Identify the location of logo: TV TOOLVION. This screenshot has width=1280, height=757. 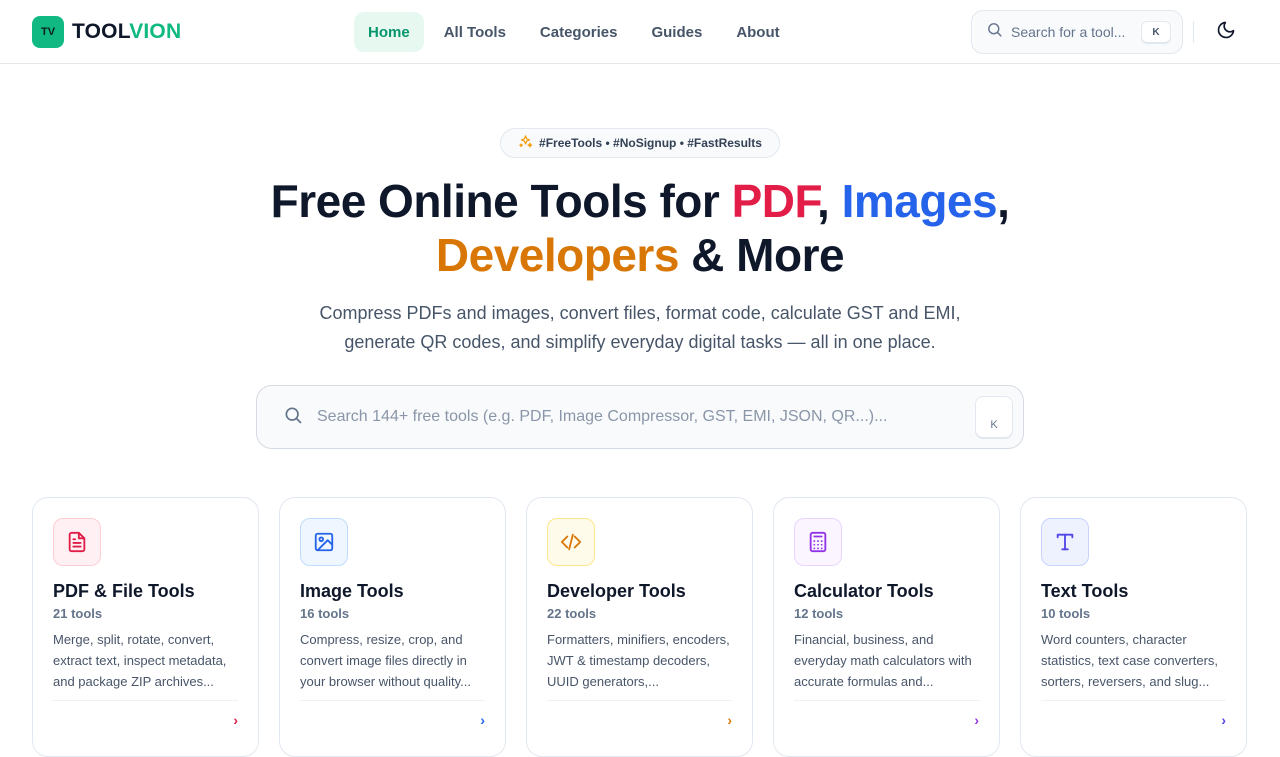
(106, 32).